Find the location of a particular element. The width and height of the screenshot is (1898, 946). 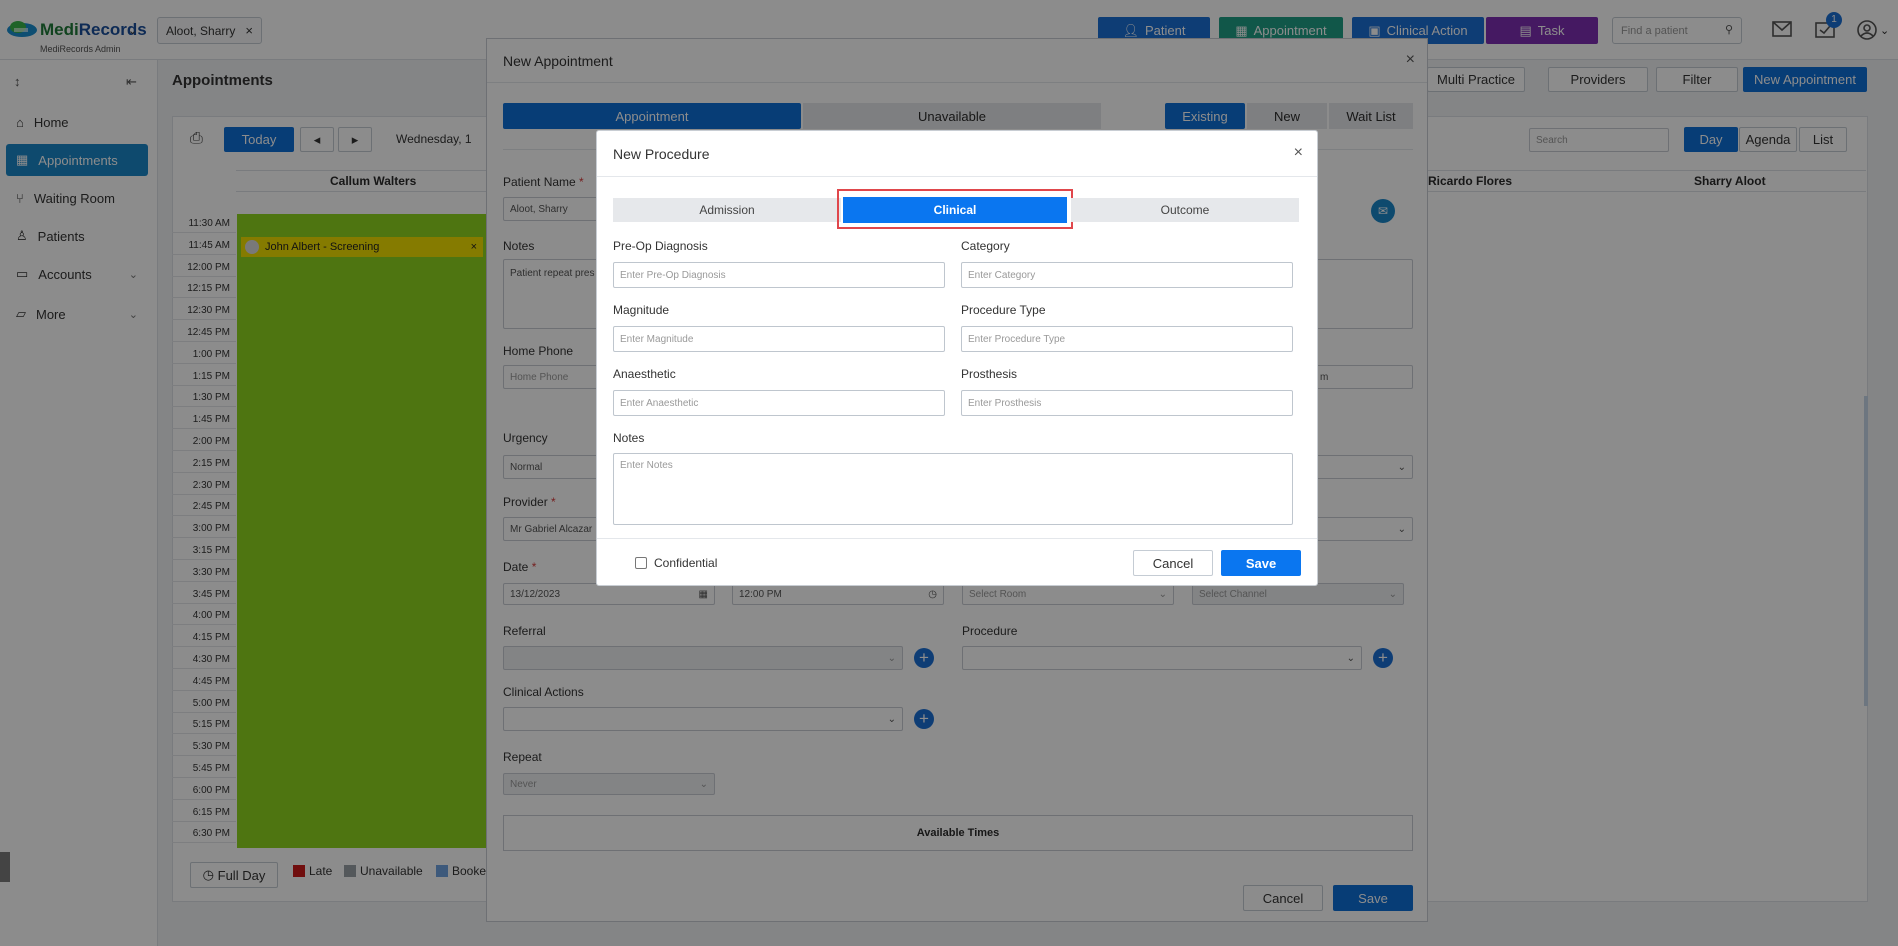

pre-op-input: Enter Pre-Op Diagnosis is located at coordinates (779, 275).